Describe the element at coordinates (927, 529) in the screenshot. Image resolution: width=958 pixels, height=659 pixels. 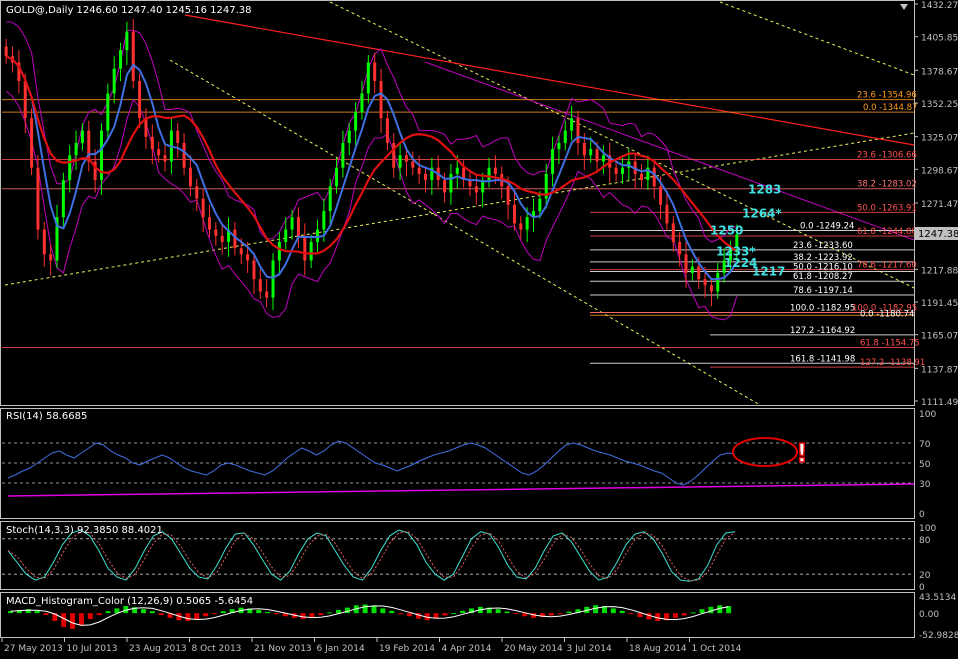
I see `panel-axis-label: 100` at that location.